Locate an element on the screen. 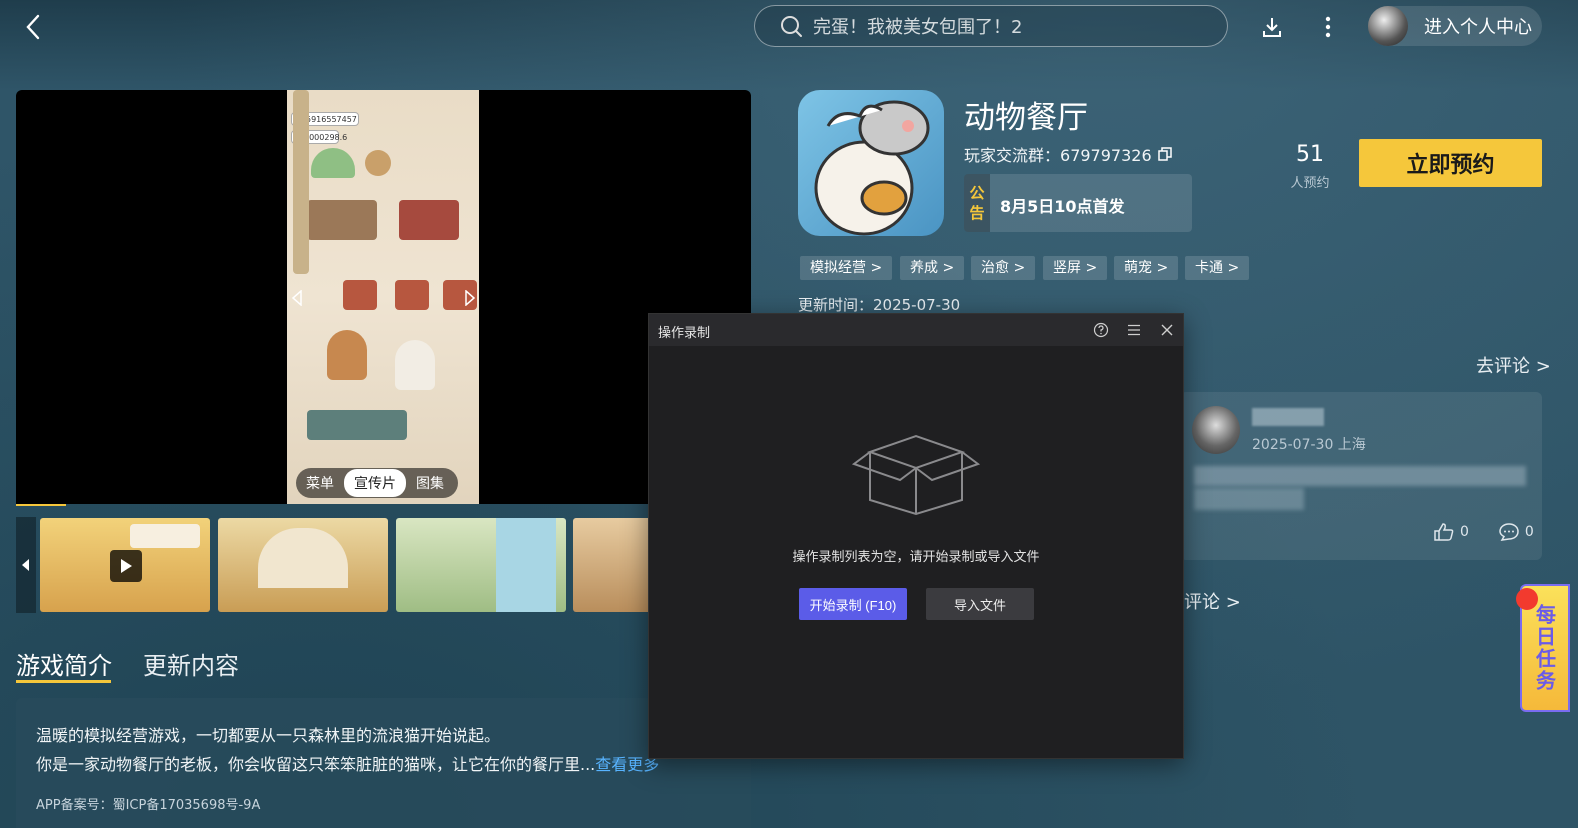 This screenshot has height=828, width=1578. scene-counter is located at coordinates (429, 220).